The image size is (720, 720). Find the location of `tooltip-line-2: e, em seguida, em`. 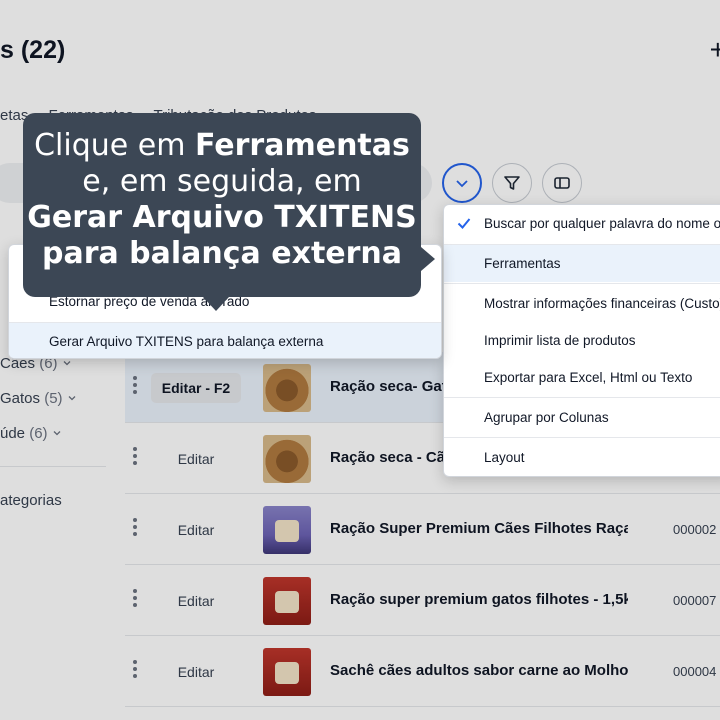

tooltip-line-2: e, em seguida, em is located at coordinates (222, 181).